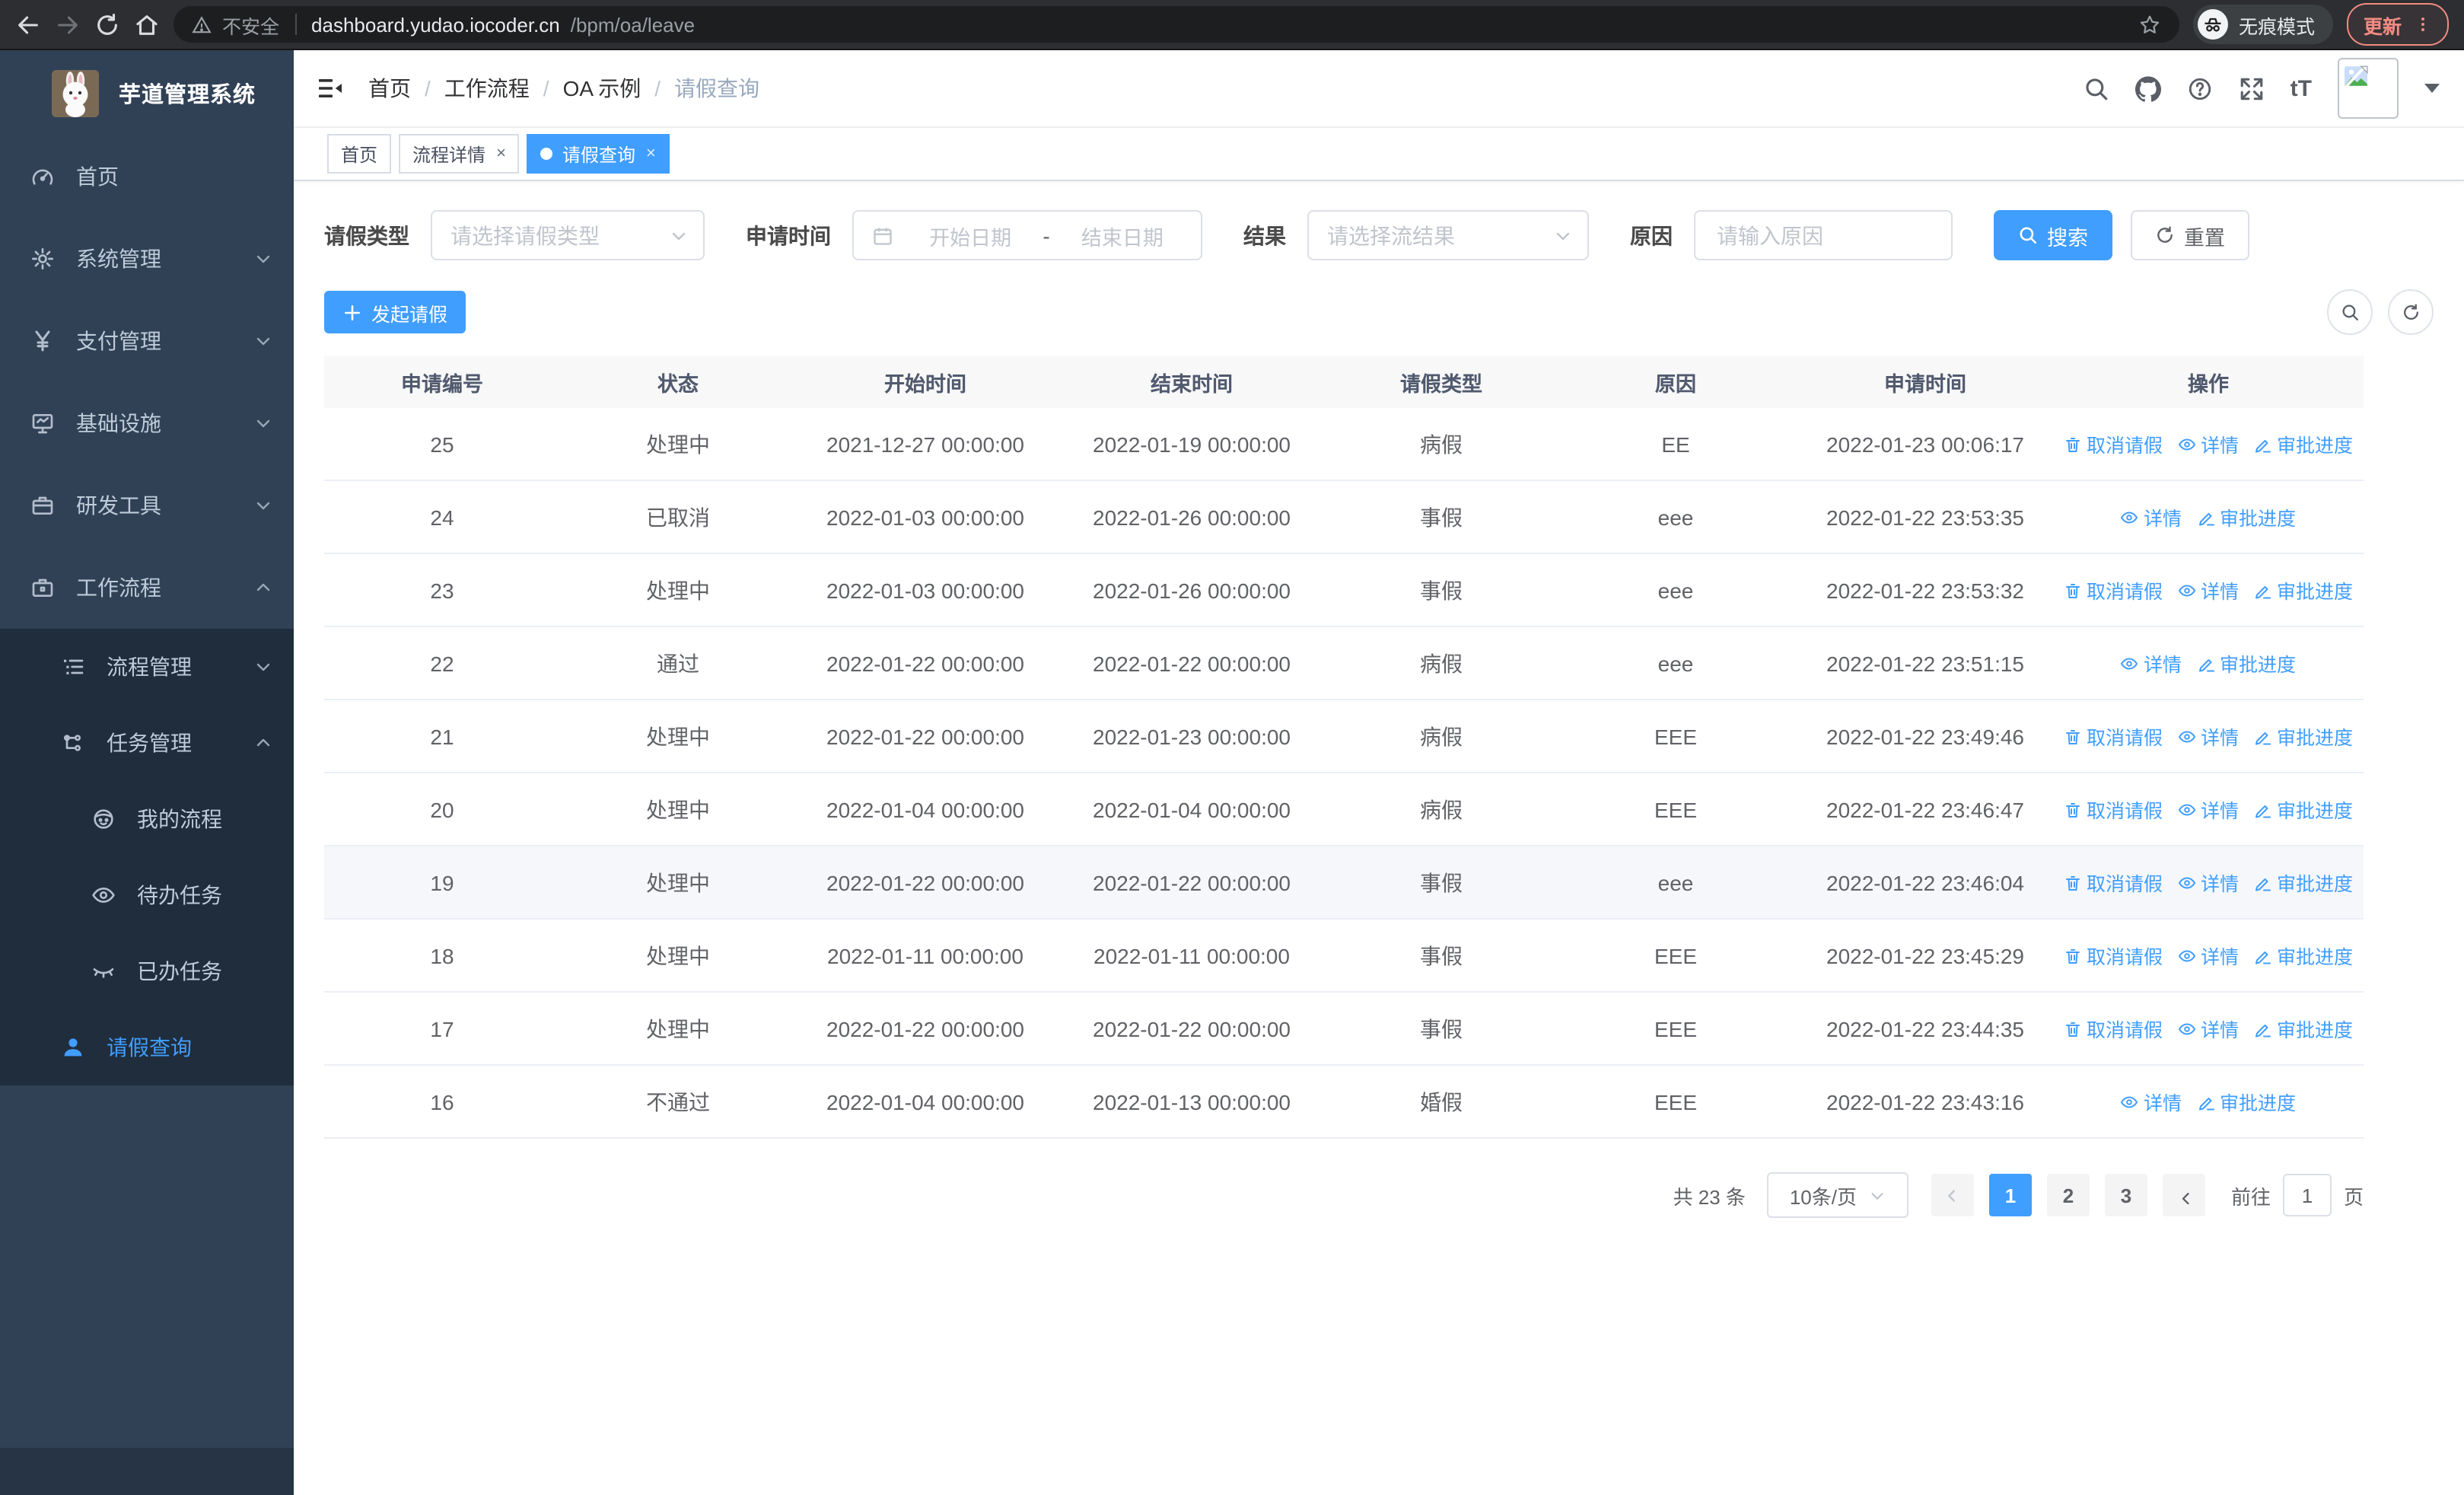 The image size is (2464, 1495). What do you see at coordinates (395, 312) in the screenshot?
I see `create-leave-button: 发起请假` at bounding box center [395, 312].